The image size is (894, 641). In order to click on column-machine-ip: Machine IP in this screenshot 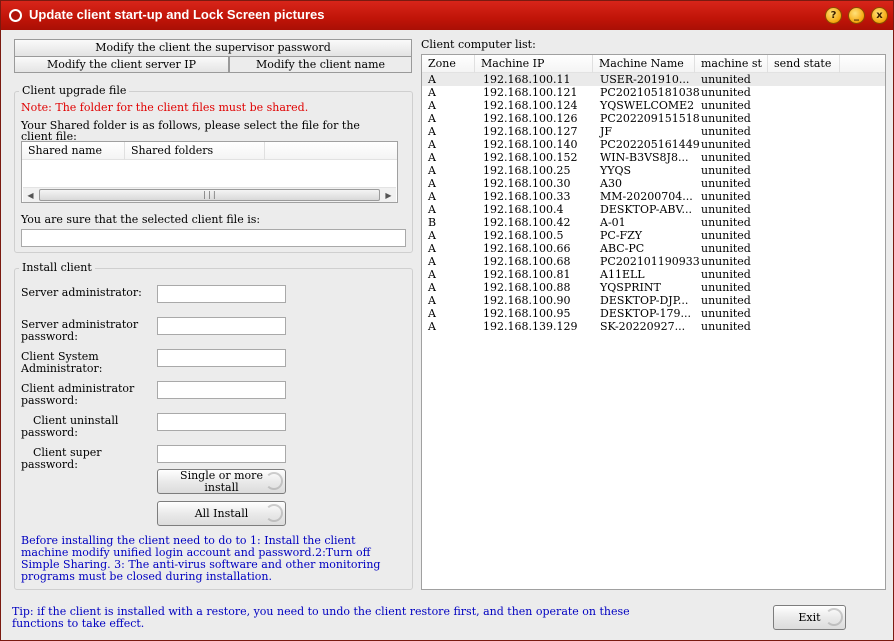, I will do `click(534, 64)`.